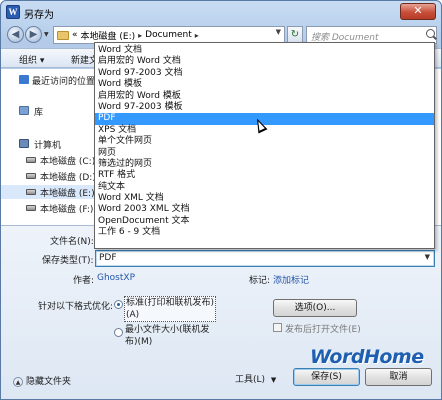  Describe the element at coordinates (170, 303) in the screenshot. I see `radio-standard-line1: 标准(打印和联机发布)` at that location.